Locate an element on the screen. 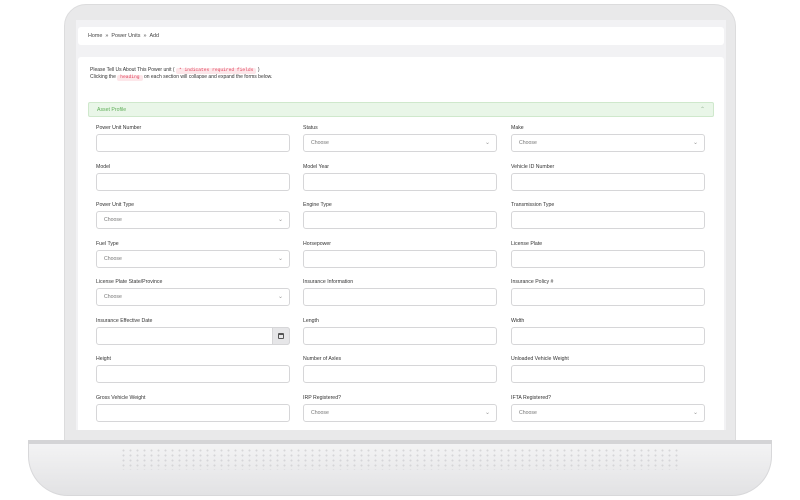 This screenshot has height=500, width=800. intro-text: Clicking the is located at coordinates (103, 77).